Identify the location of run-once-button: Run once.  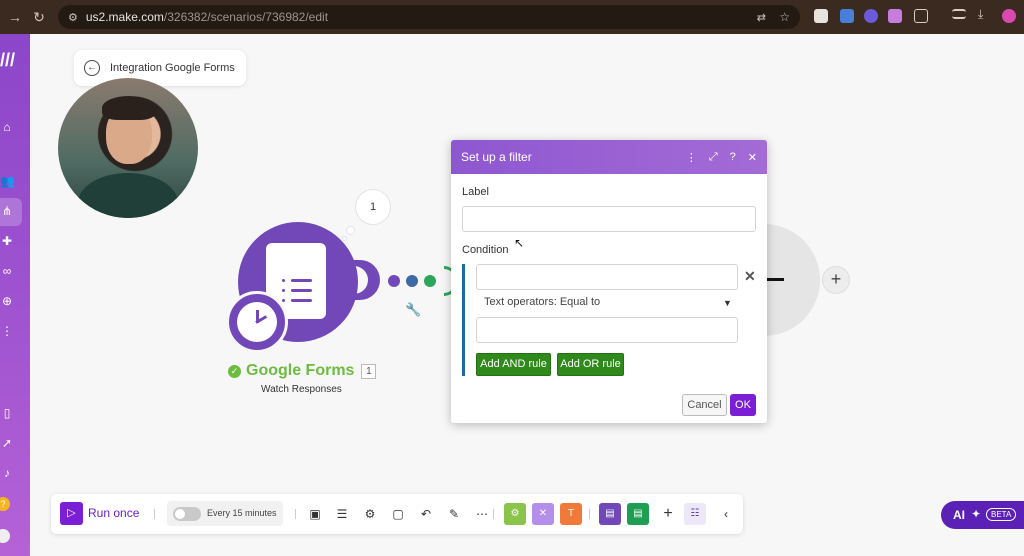
(113, 513).